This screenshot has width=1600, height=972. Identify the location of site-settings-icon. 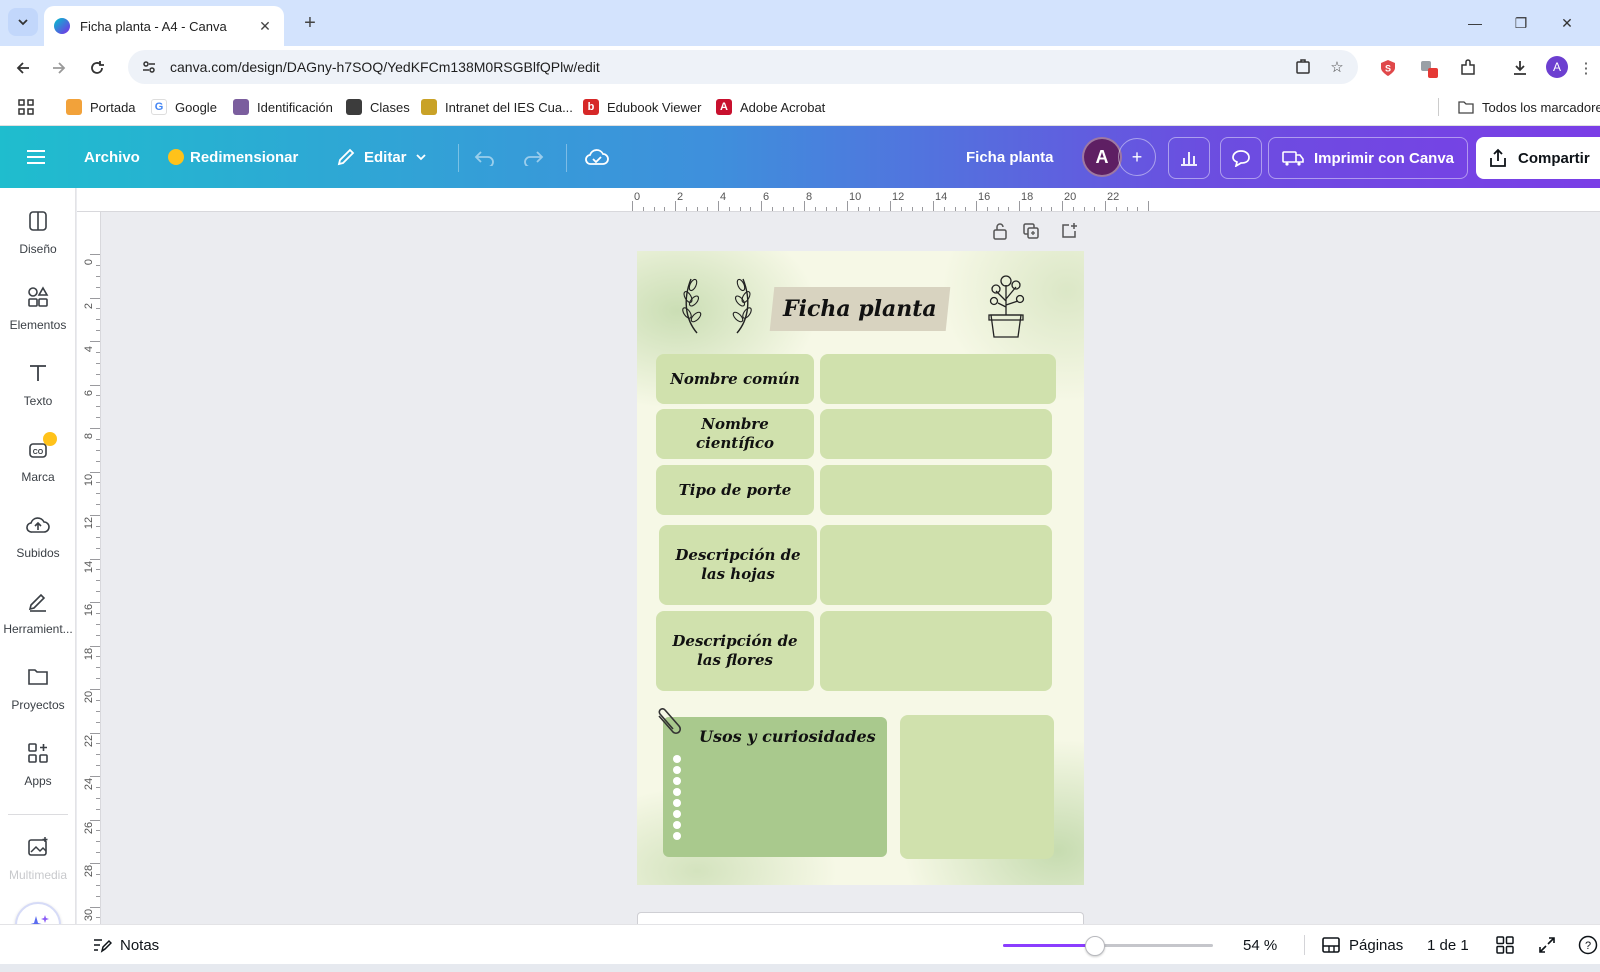
(149, 67).